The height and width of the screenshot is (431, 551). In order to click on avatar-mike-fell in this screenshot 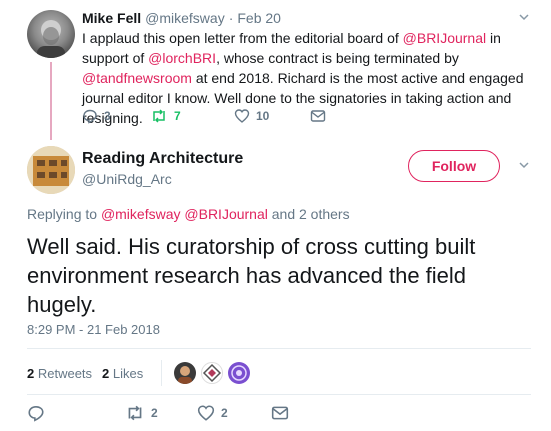, I will do `click(51, 34)`.